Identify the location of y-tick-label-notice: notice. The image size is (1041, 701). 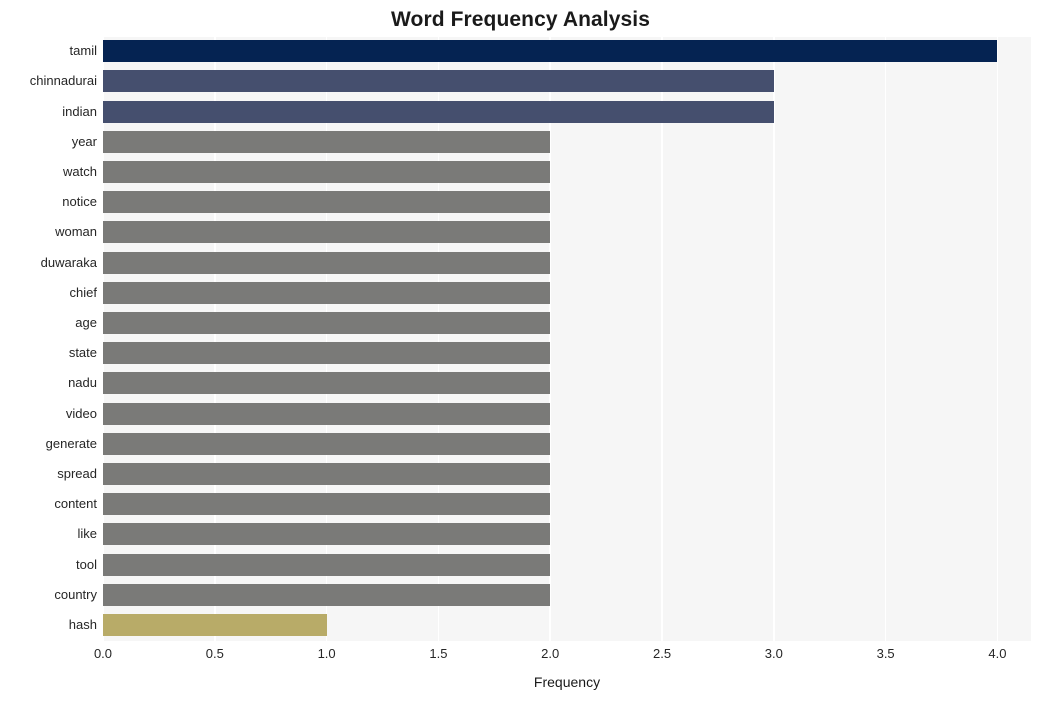
(79, 202).